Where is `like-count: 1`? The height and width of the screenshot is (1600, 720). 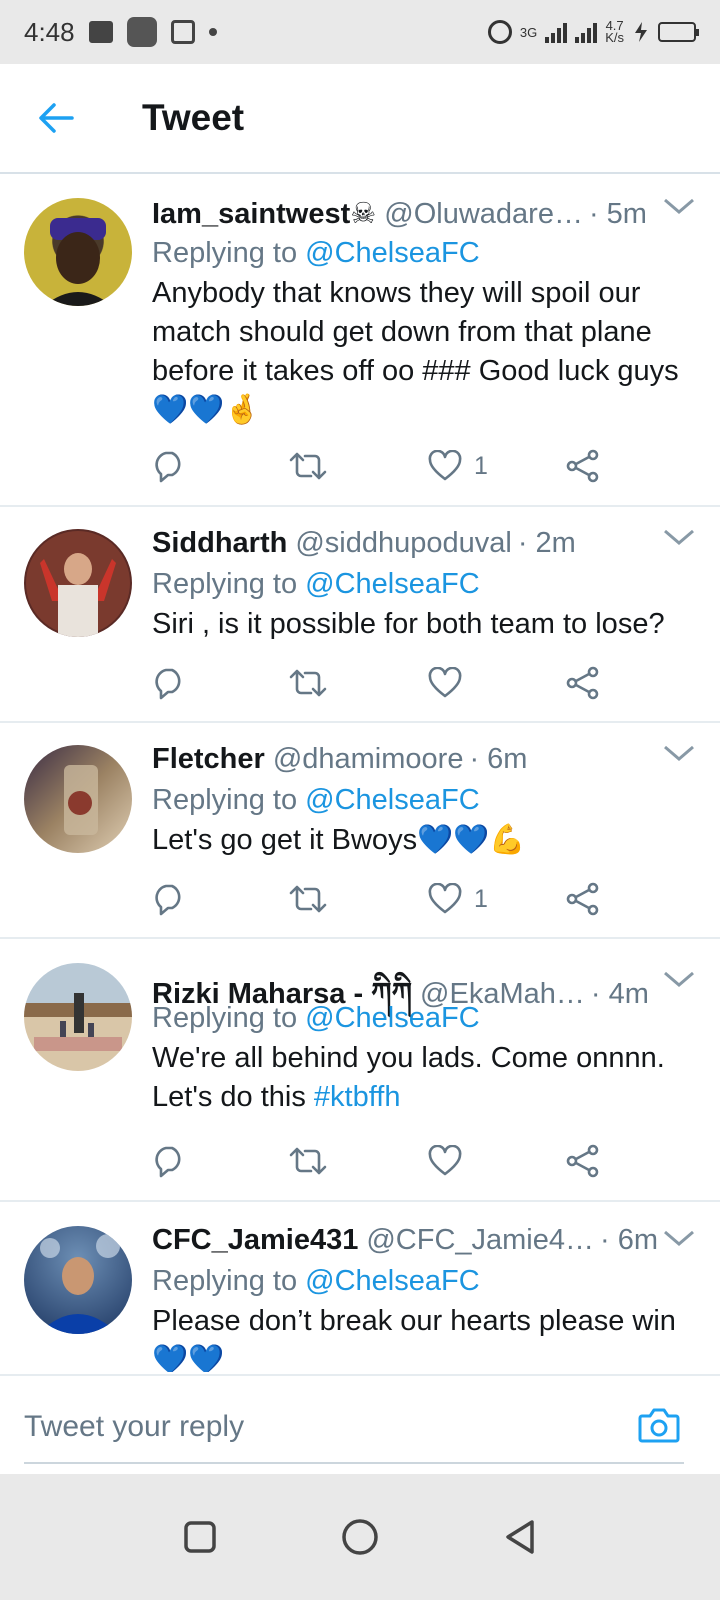 like-count: 1 is located at coordinates (481, 898).